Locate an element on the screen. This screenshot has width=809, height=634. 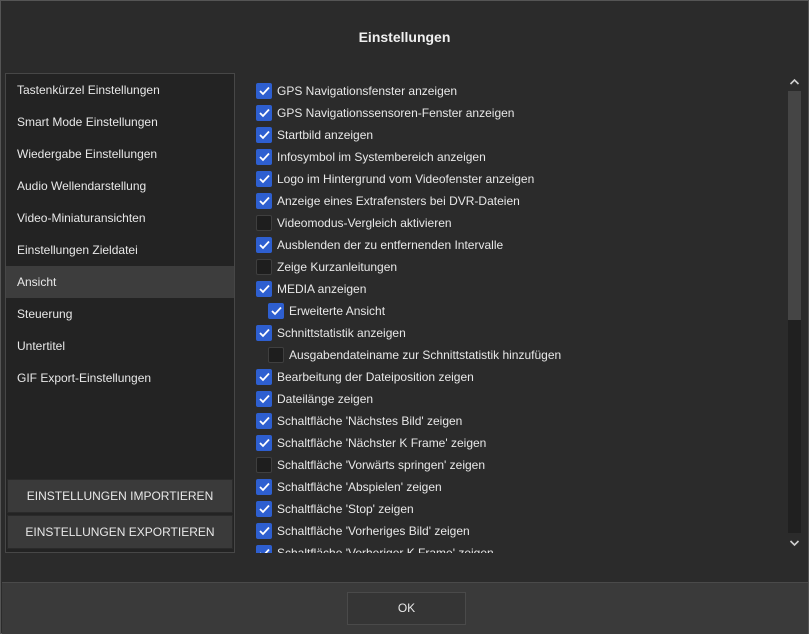
option-label: Bearbeitung der Dateiposition zeigen is located at coordinates (375, 377).